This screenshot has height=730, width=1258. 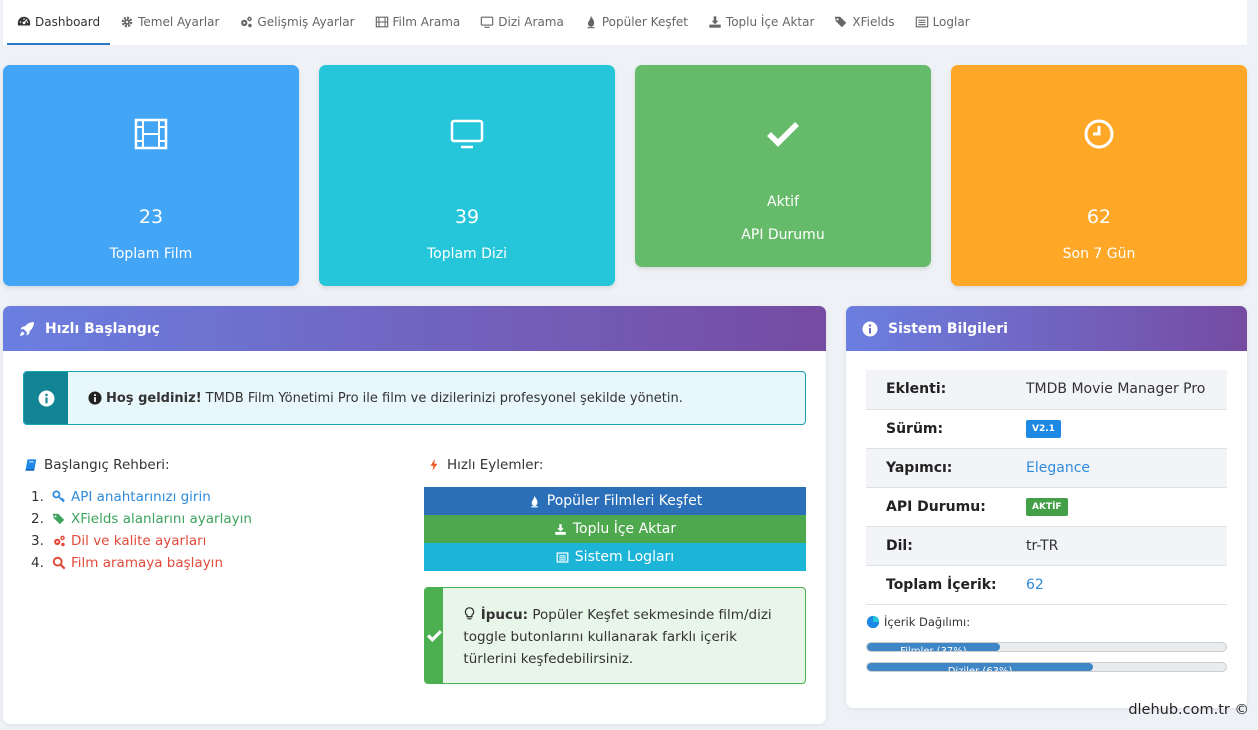 I want to click on tab-dashboard: Dashboard, so click(x=59, y=22).